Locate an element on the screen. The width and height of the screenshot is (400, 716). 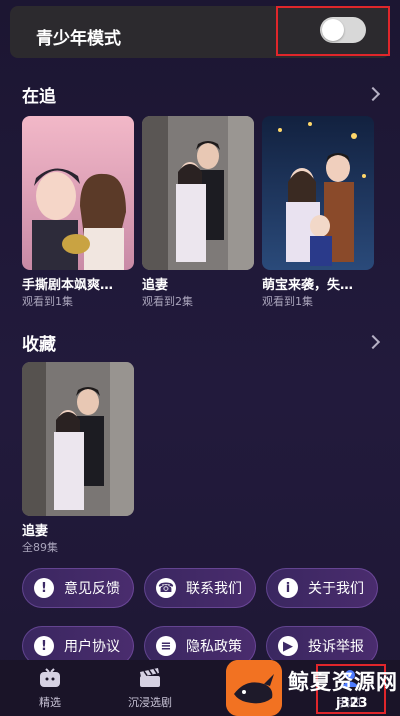
tv-icon is located at coordinates (50, 677).